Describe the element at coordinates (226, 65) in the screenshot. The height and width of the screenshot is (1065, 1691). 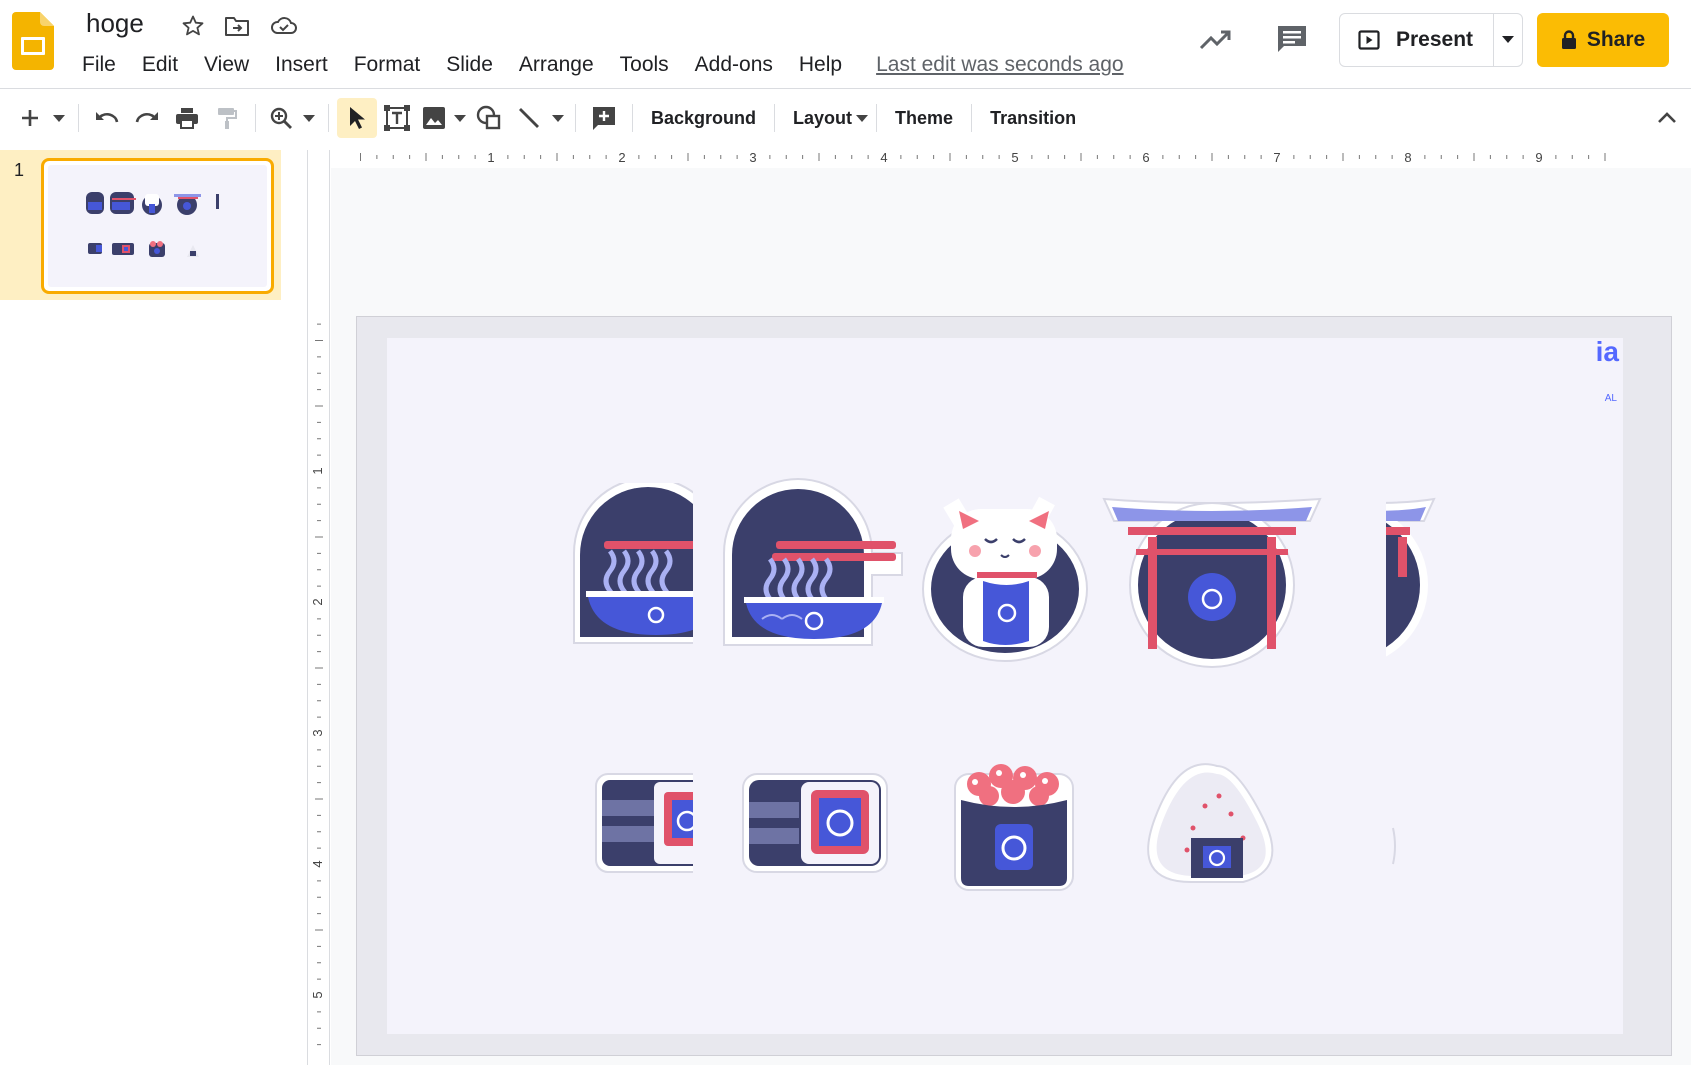
I see `menu-view: View` at that location.